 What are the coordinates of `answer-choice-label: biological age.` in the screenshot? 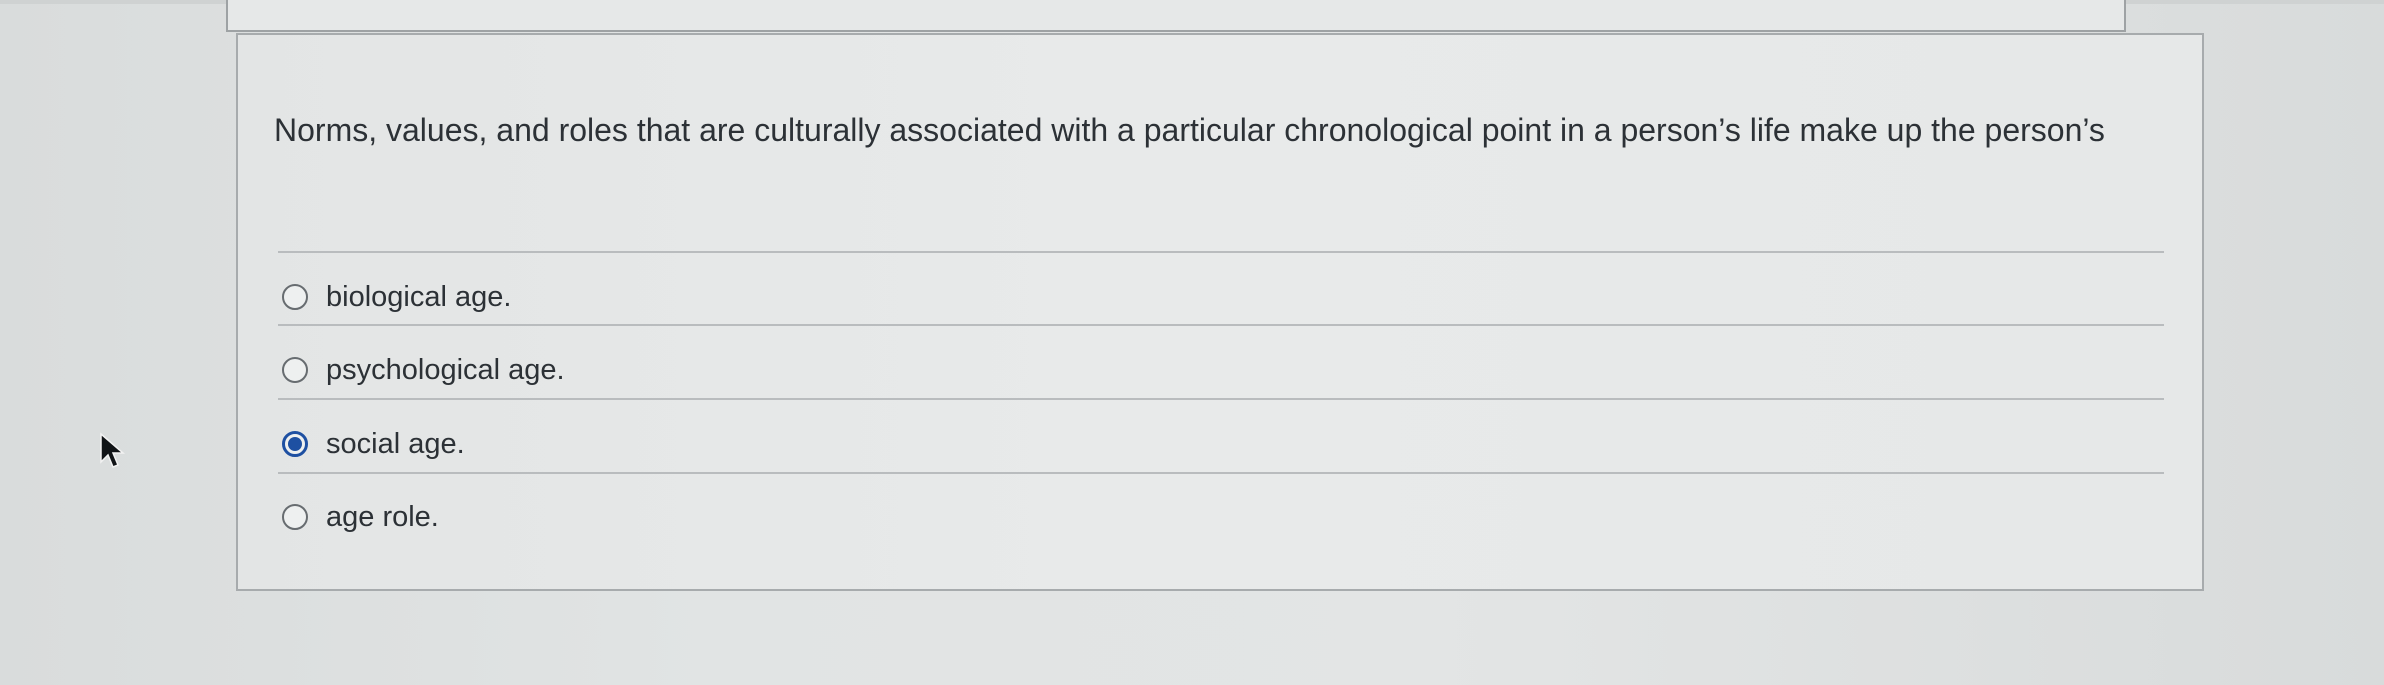 It's located at (419, 296).